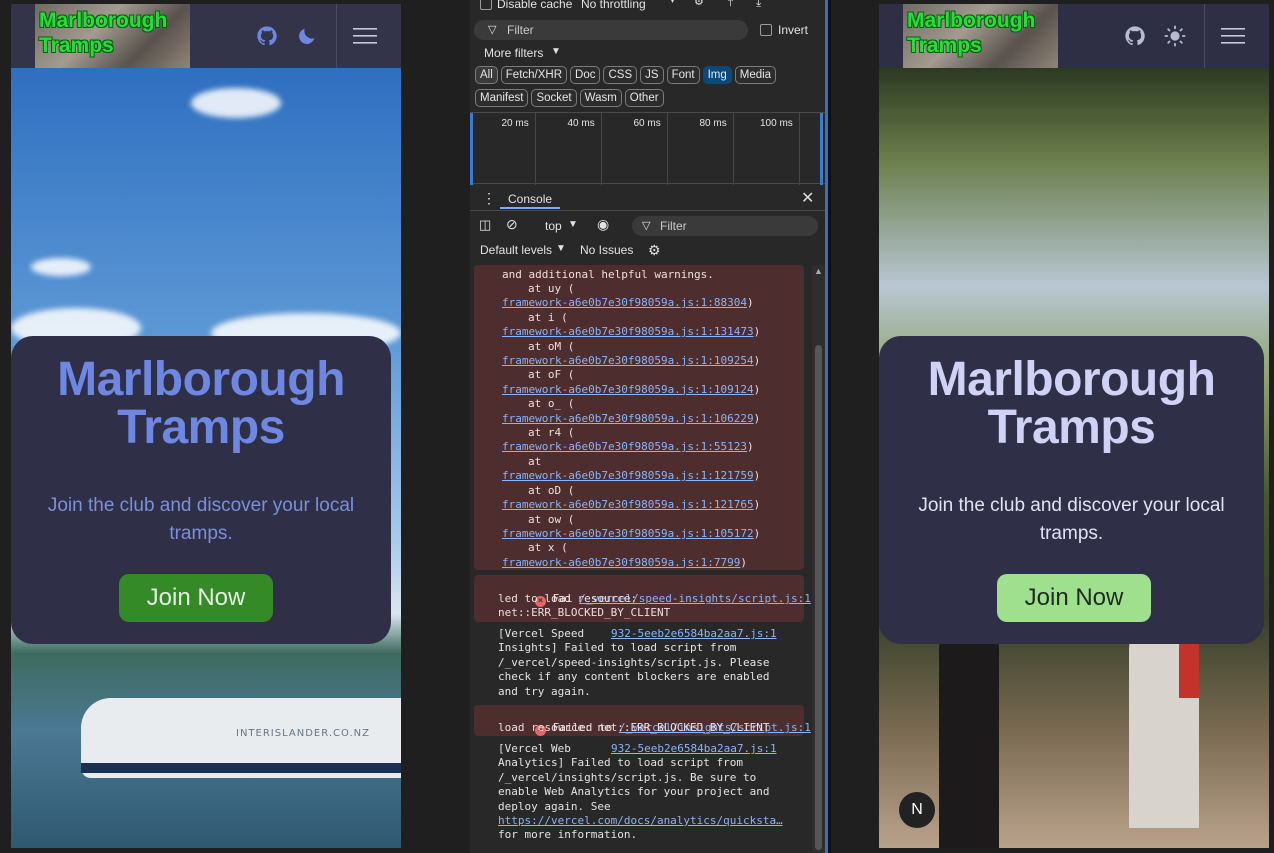 The height and width of the screenshot is (853, 1274). What do you see at coordinates (534, 75) in the screenshot?
I see `filter-chip-fetch-xhr: Fetch/XHR` at bounding box center [534, 75].